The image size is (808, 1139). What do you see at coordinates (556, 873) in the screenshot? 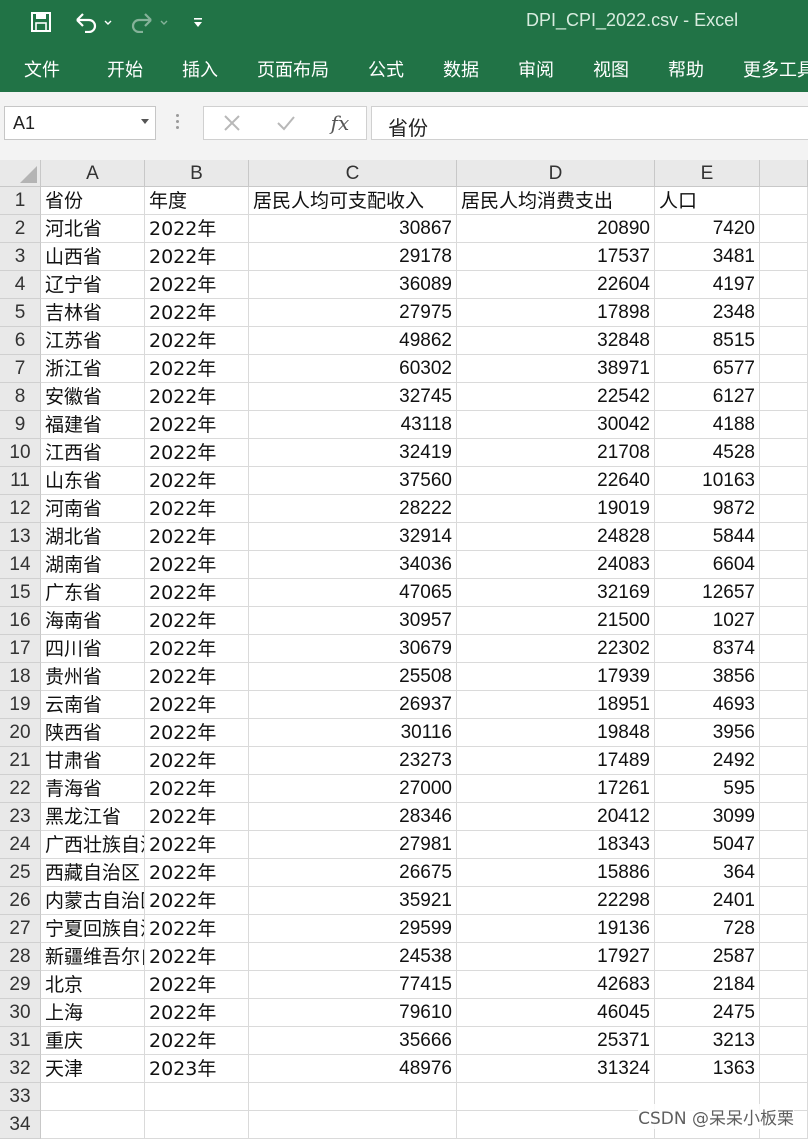
I see `value-cell: 15886` at bounding box center [556, 873].